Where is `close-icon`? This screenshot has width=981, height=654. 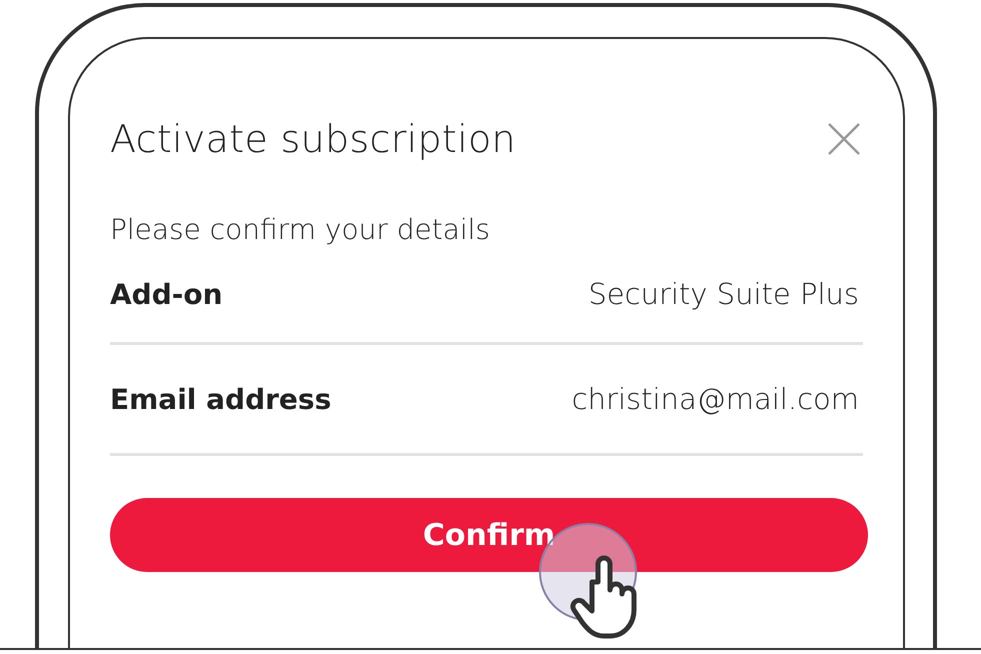
close-icon is located at coordinates (844, 139).